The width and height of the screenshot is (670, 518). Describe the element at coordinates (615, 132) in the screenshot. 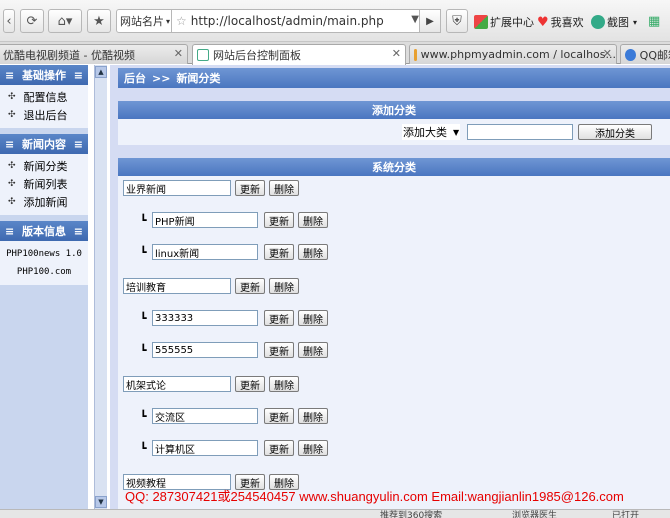

I see `add-category-button: 添加分类` at that location.